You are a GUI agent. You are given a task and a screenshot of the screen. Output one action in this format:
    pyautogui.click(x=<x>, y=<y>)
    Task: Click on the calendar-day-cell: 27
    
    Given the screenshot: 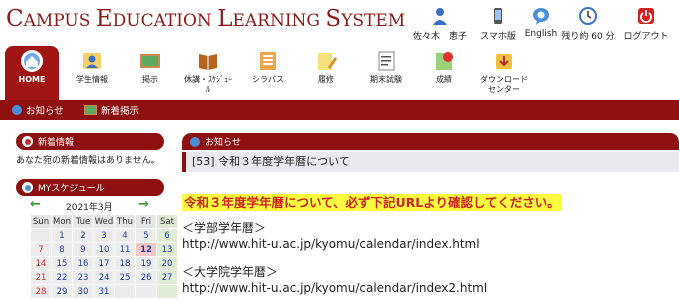 What is the action you would take?
    pyautogui.click(x=167, y=277)
    